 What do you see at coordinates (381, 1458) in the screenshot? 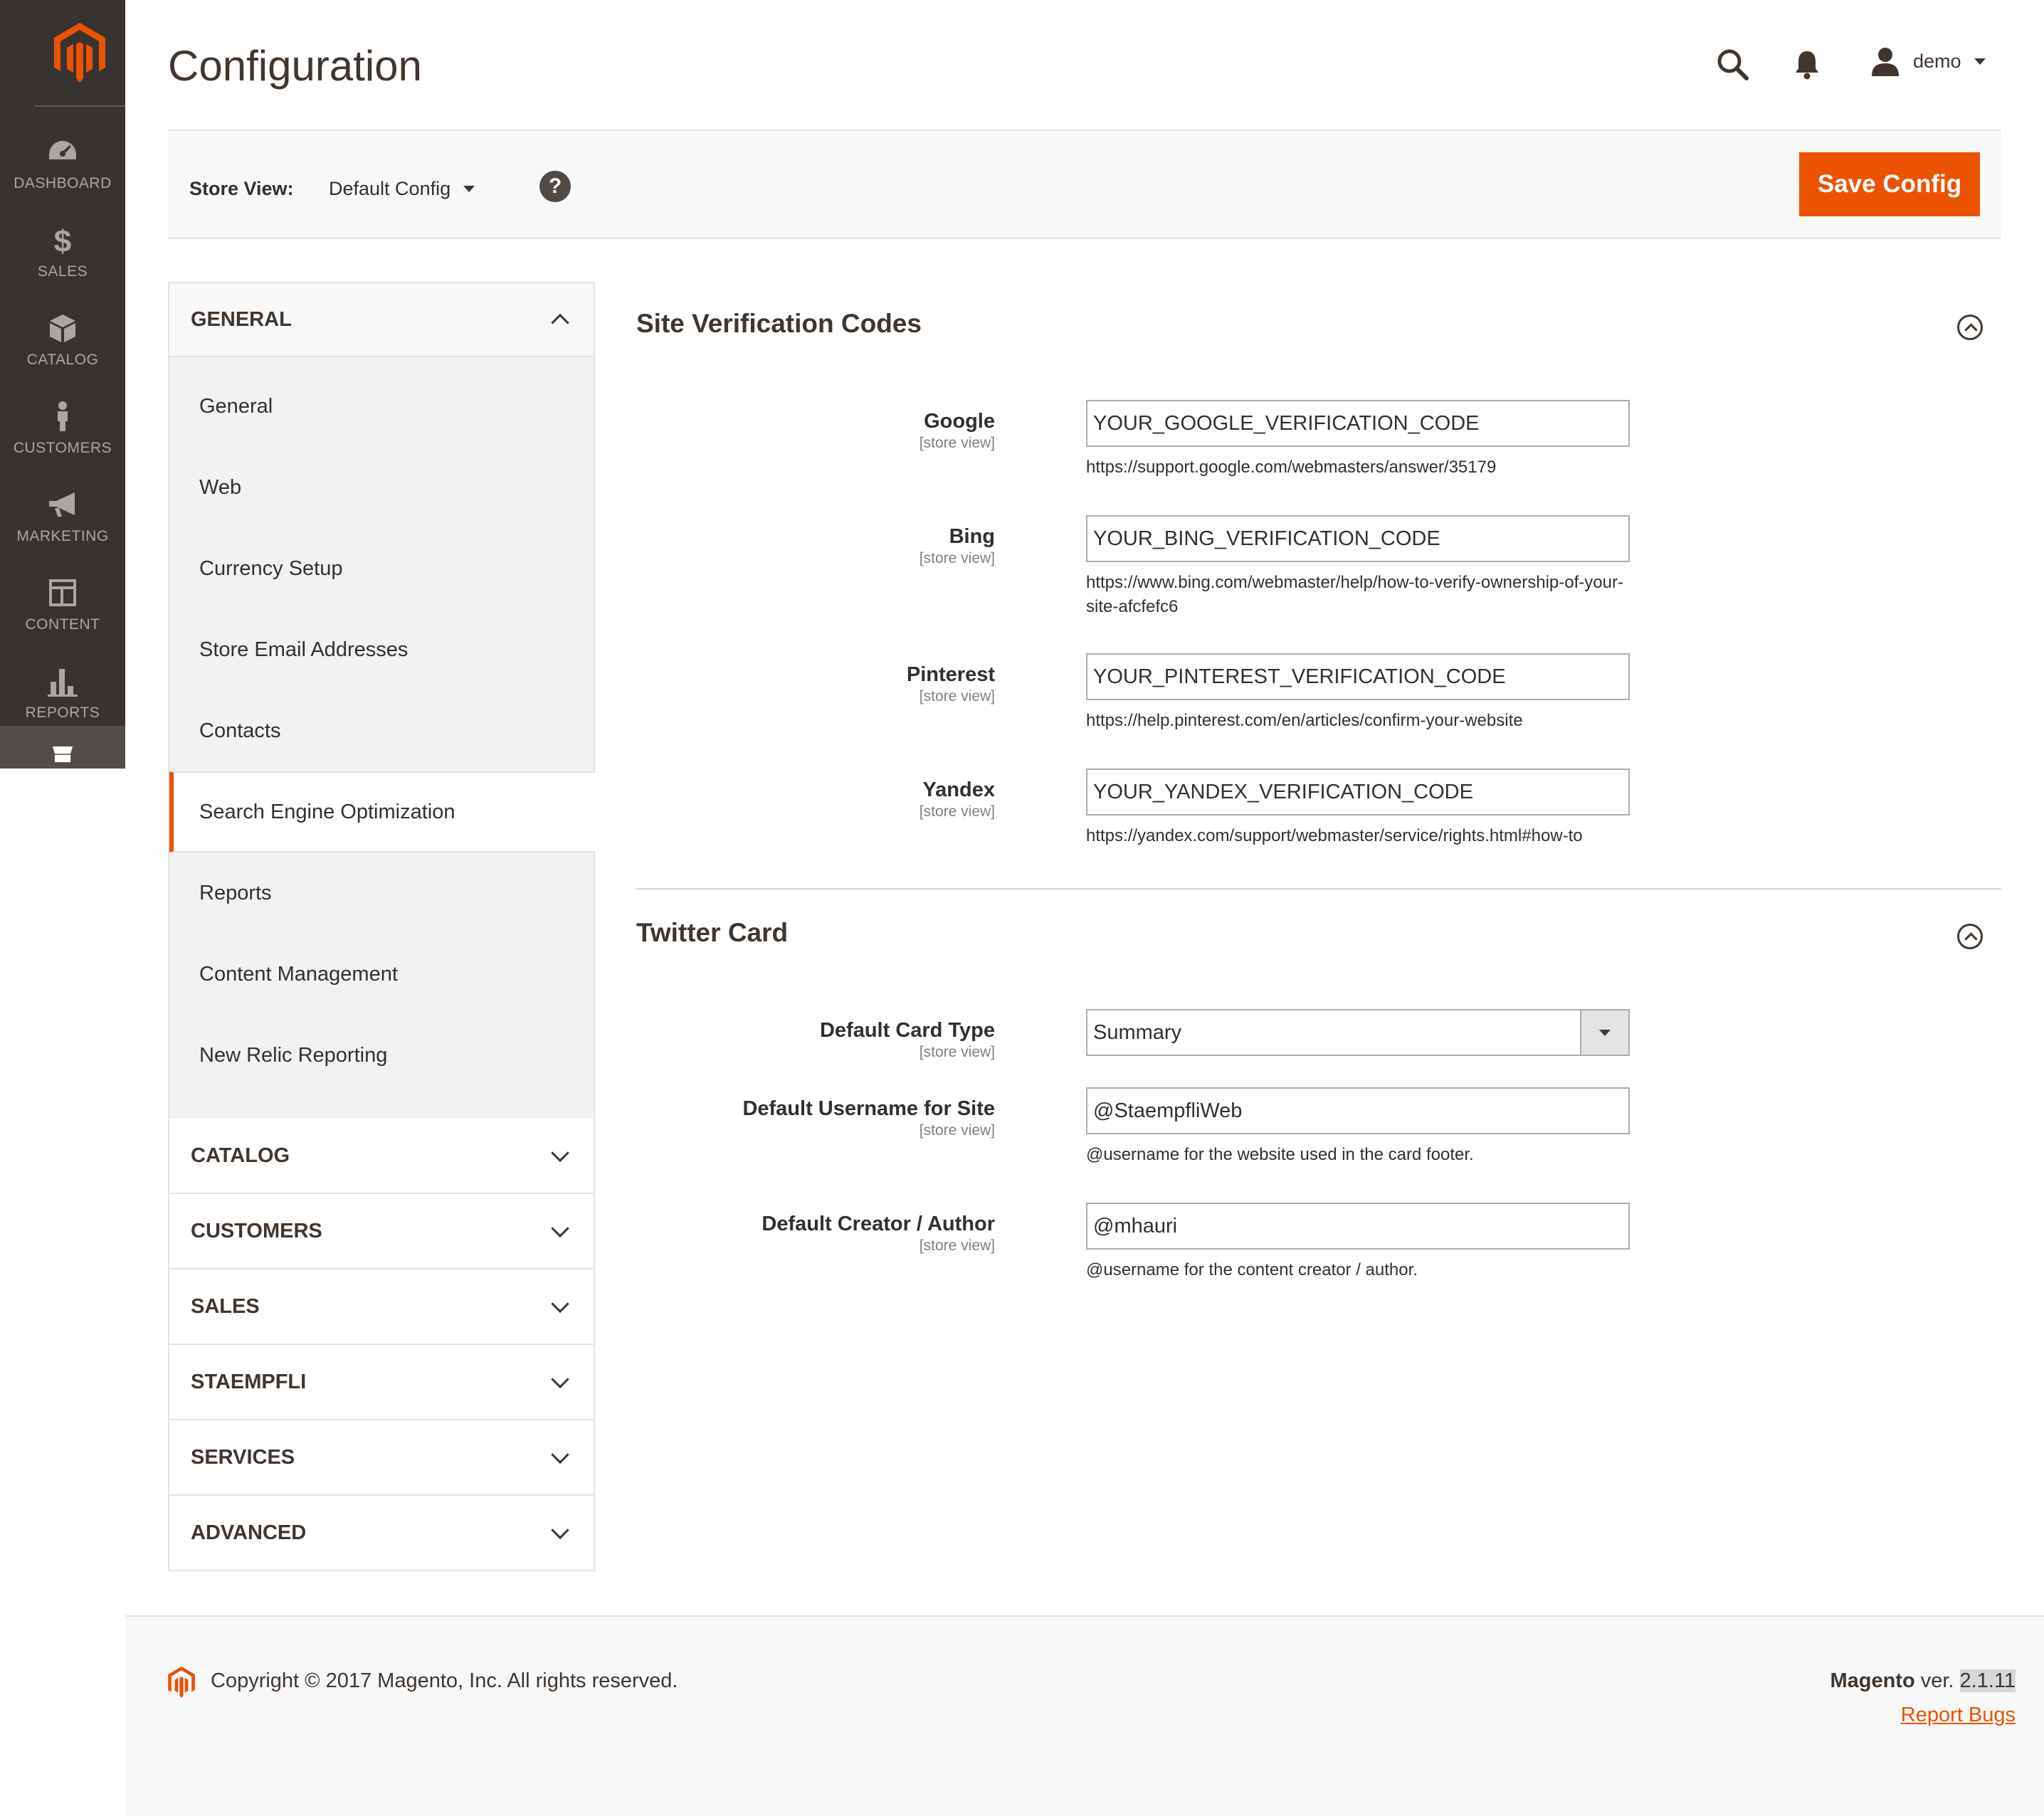
I see `tab-services: SERVICES` at bounding box center [381, 1458].